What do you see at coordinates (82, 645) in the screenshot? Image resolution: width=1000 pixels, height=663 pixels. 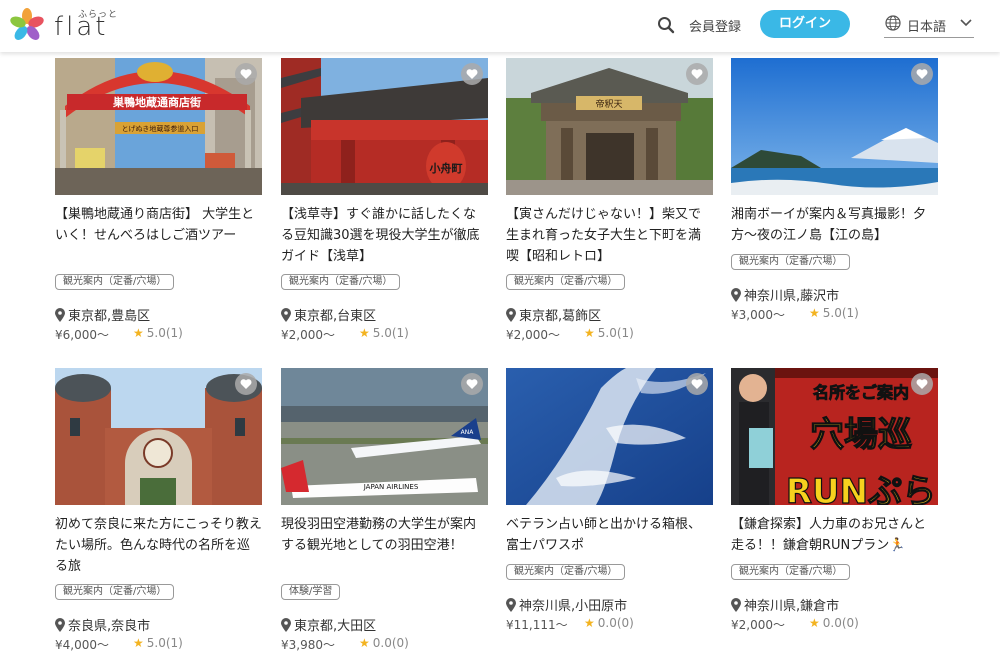 I see `card-price: ¥4,000〜` at bounding box center [82, 645].